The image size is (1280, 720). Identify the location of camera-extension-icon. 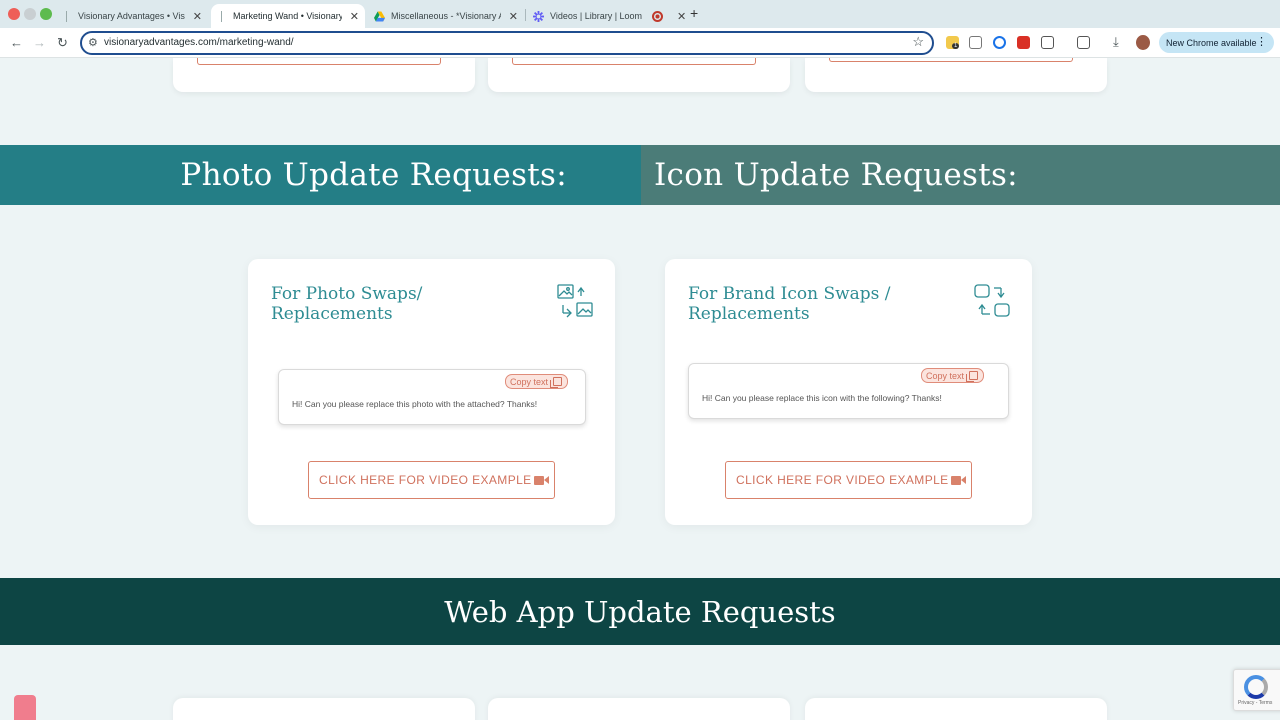
(975, 42).